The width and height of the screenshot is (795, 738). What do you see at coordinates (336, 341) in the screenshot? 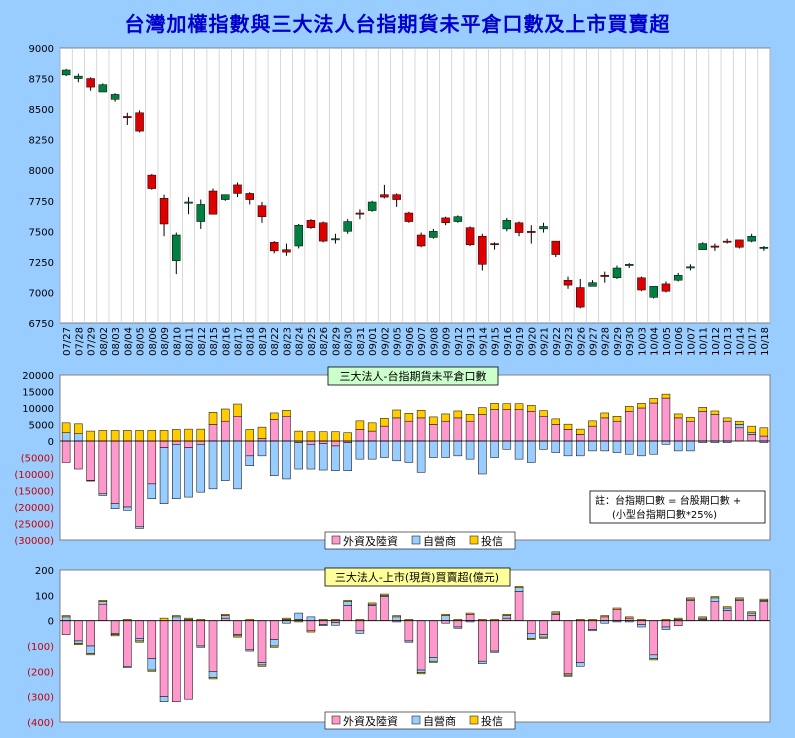
I see `candle-xtick-label: 08/29` at bounding box center [336, 341].